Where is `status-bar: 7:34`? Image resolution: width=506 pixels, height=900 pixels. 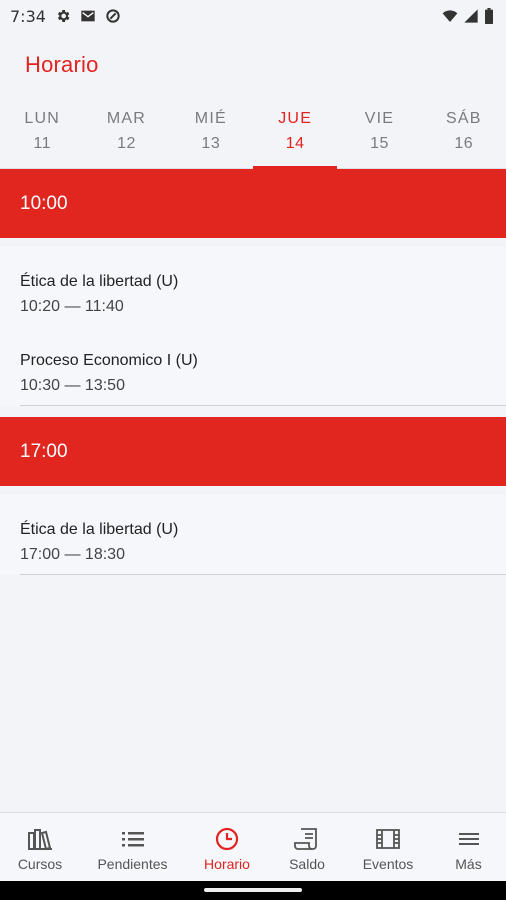
status-bar: 7:34 is located at coordinates (253, 16).